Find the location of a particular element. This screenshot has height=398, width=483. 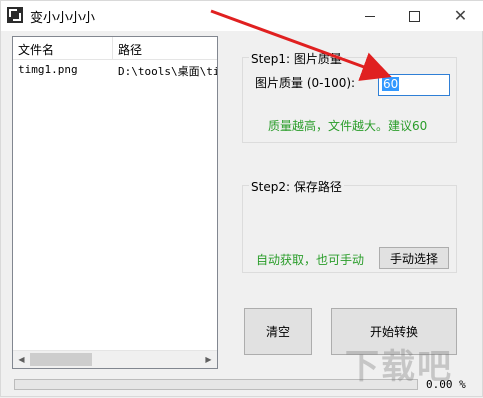

step1-title: Step1: 图片质量 is located at coordinates (296, 58).